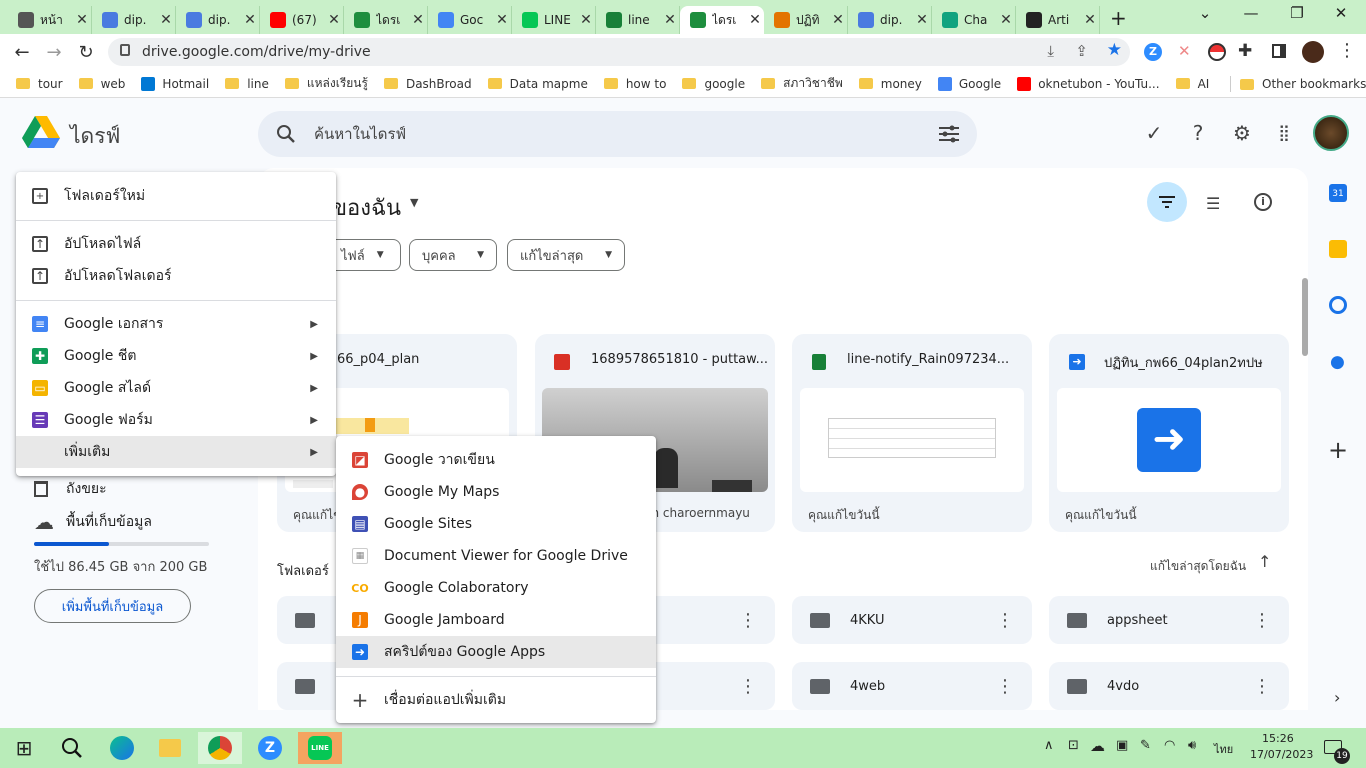 Image resolution: width=1366 pixels, height=768 pixels. Describe the element at coordinates (1097, 746) in the screenshot. I see `tray-onedrive-icon: ☁` at that location.